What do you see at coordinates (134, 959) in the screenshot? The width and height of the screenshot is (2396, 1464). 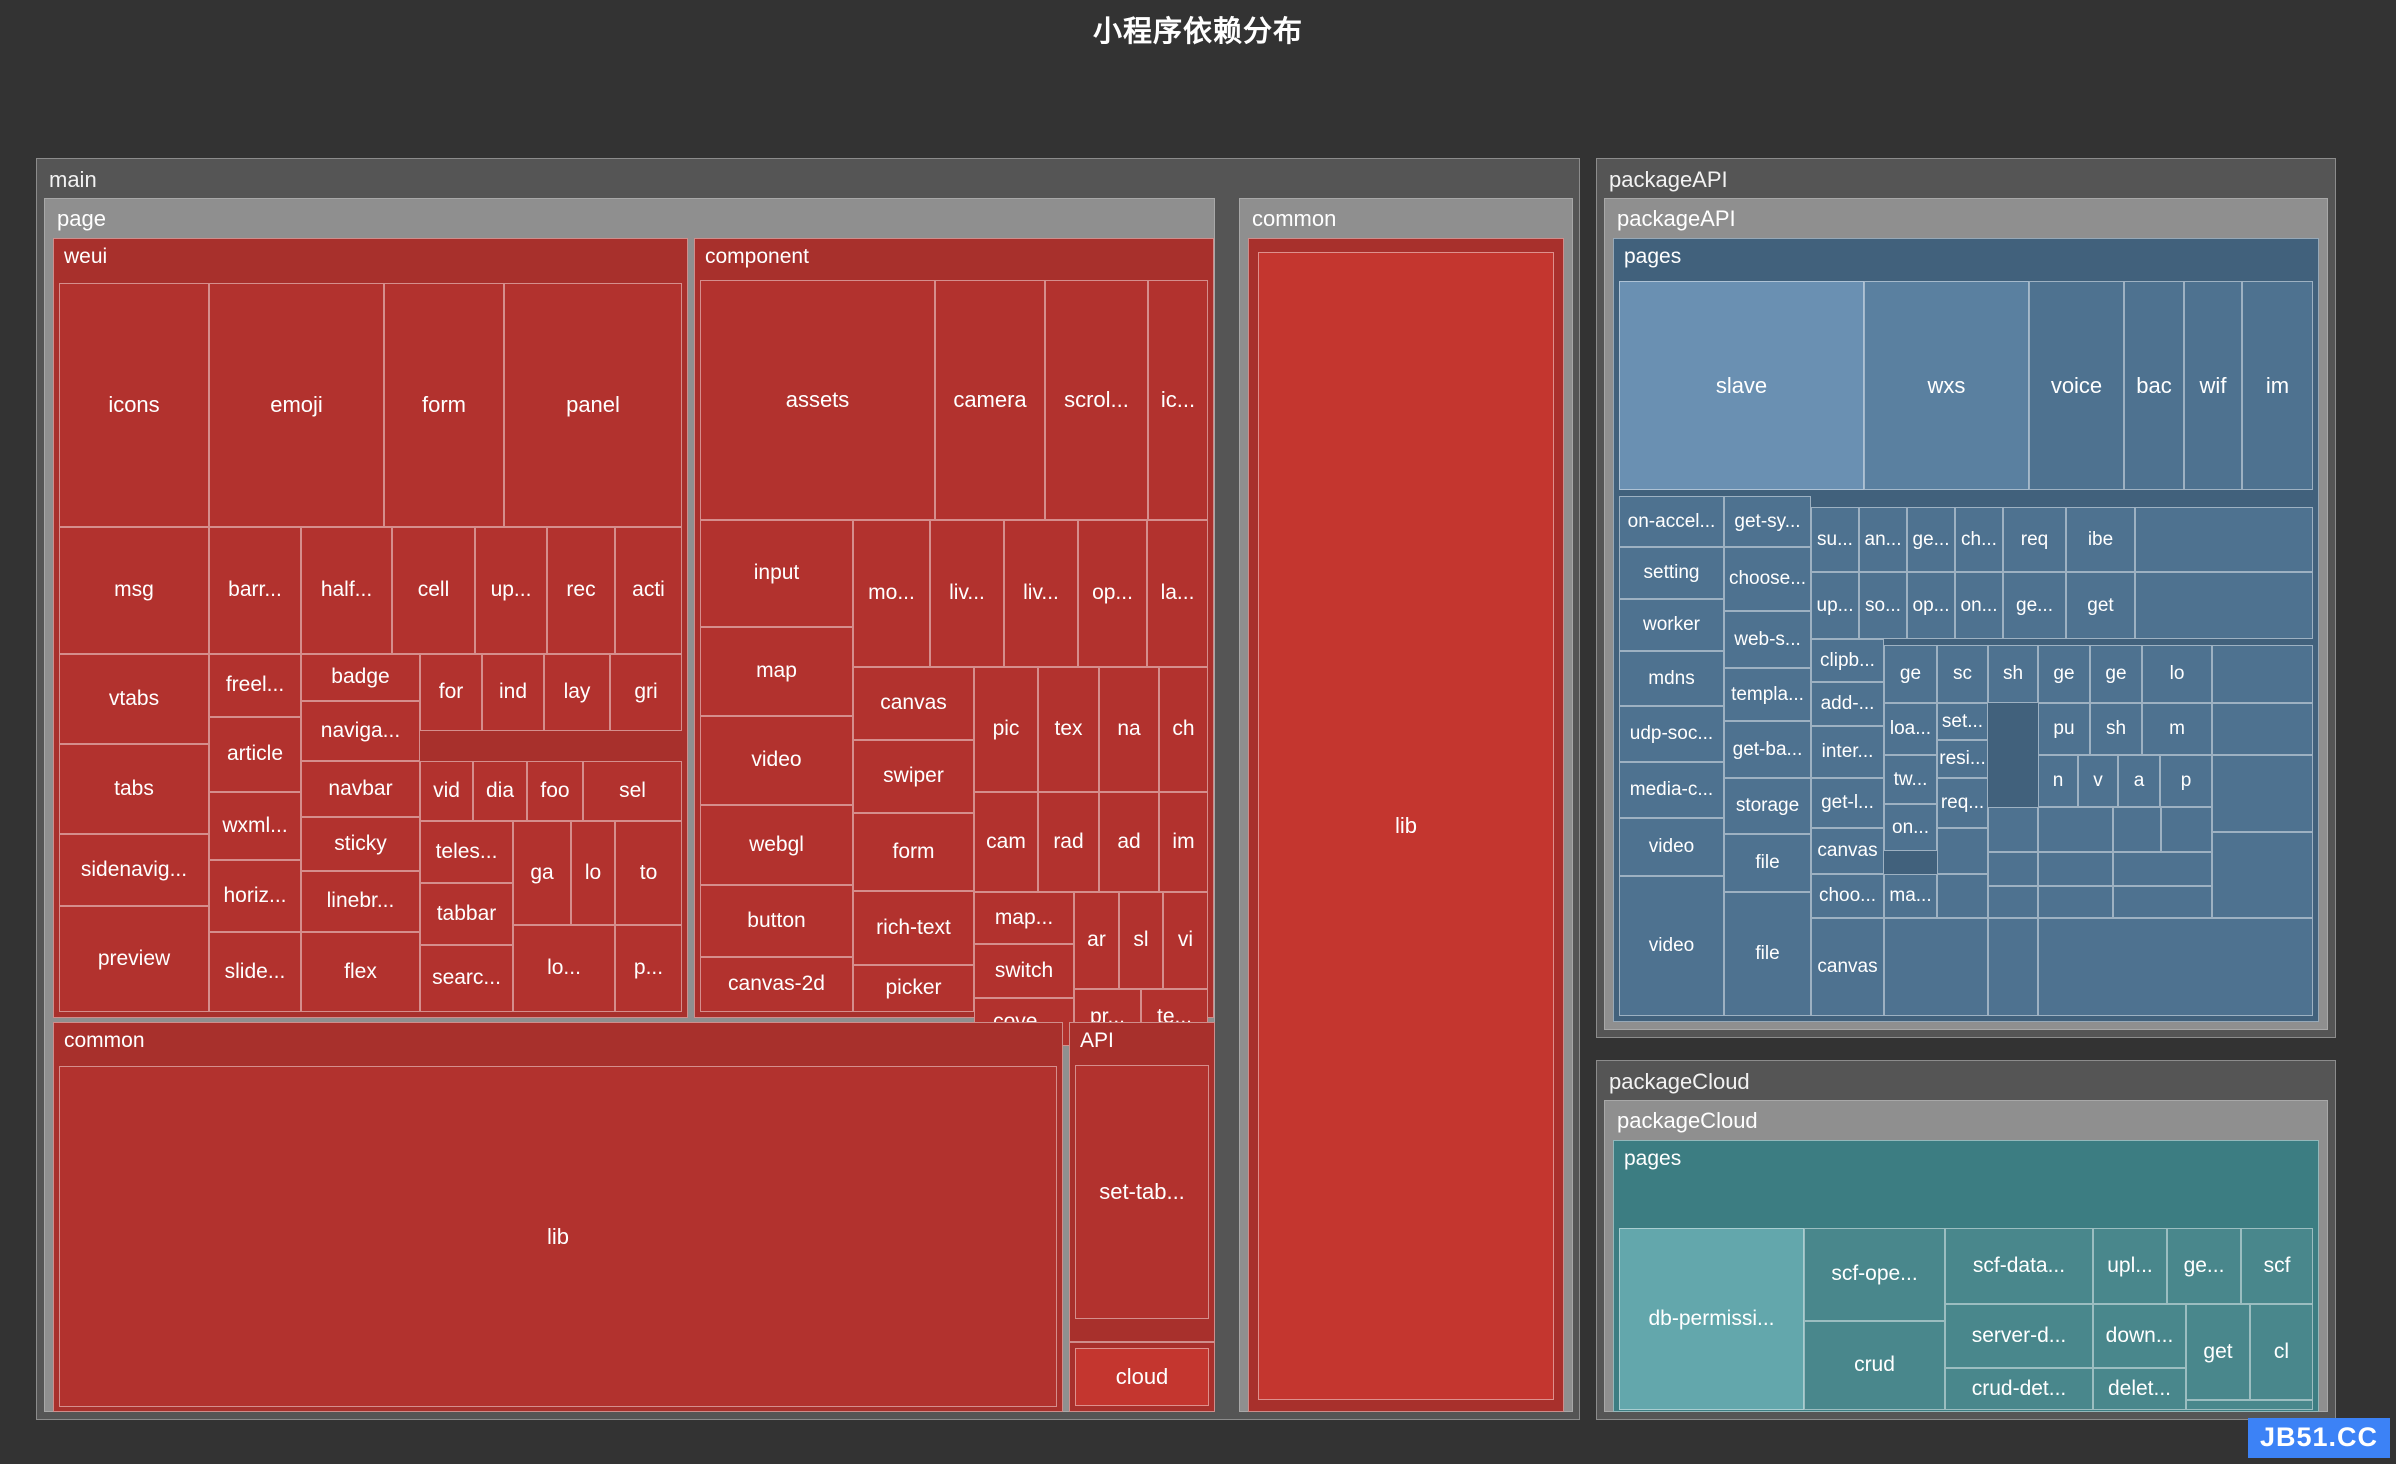 I see `treemap-tile: preview` at bounding box center [134, 959].